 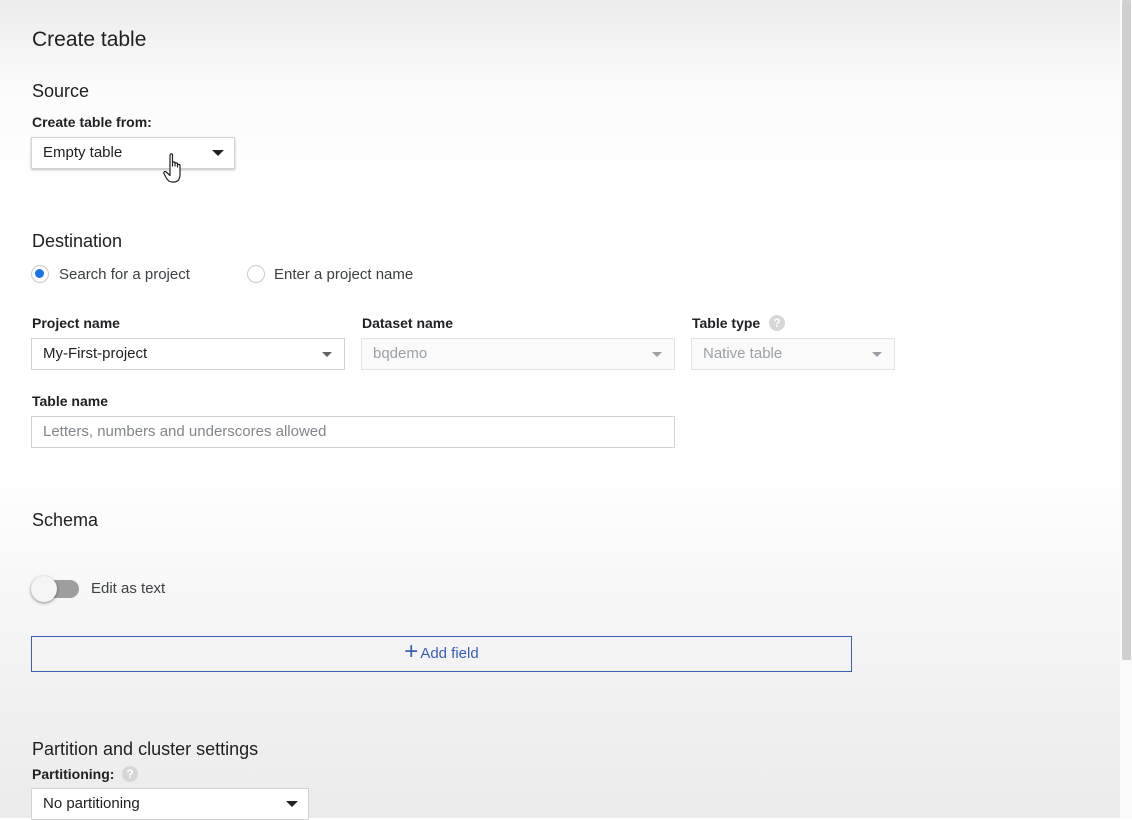 I want to click on radio-search-project, so click(x=40, y=274).